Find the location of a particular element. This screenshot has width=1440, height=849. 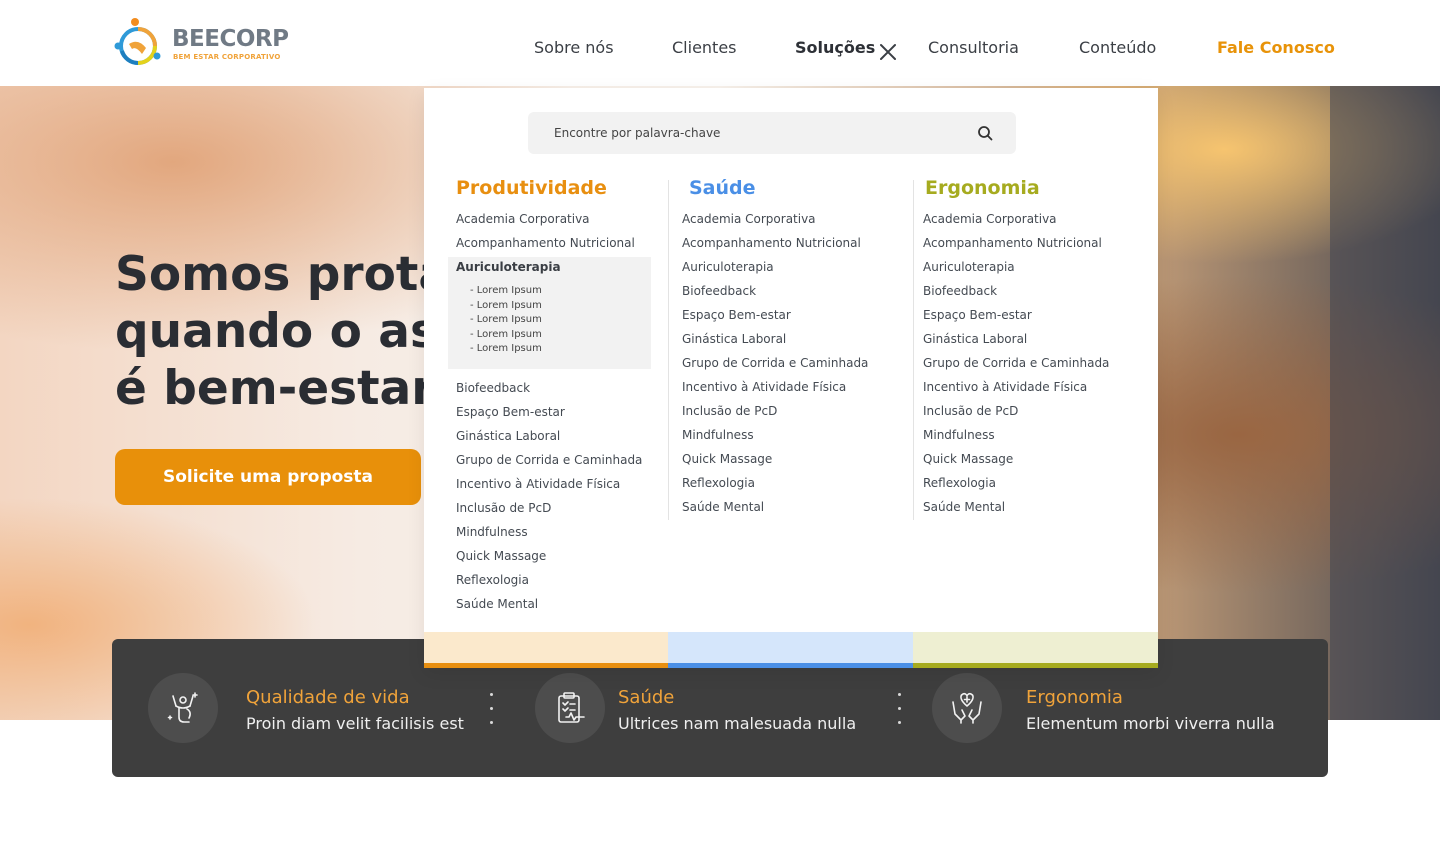

close-icon is located at coordinates (888, 52).